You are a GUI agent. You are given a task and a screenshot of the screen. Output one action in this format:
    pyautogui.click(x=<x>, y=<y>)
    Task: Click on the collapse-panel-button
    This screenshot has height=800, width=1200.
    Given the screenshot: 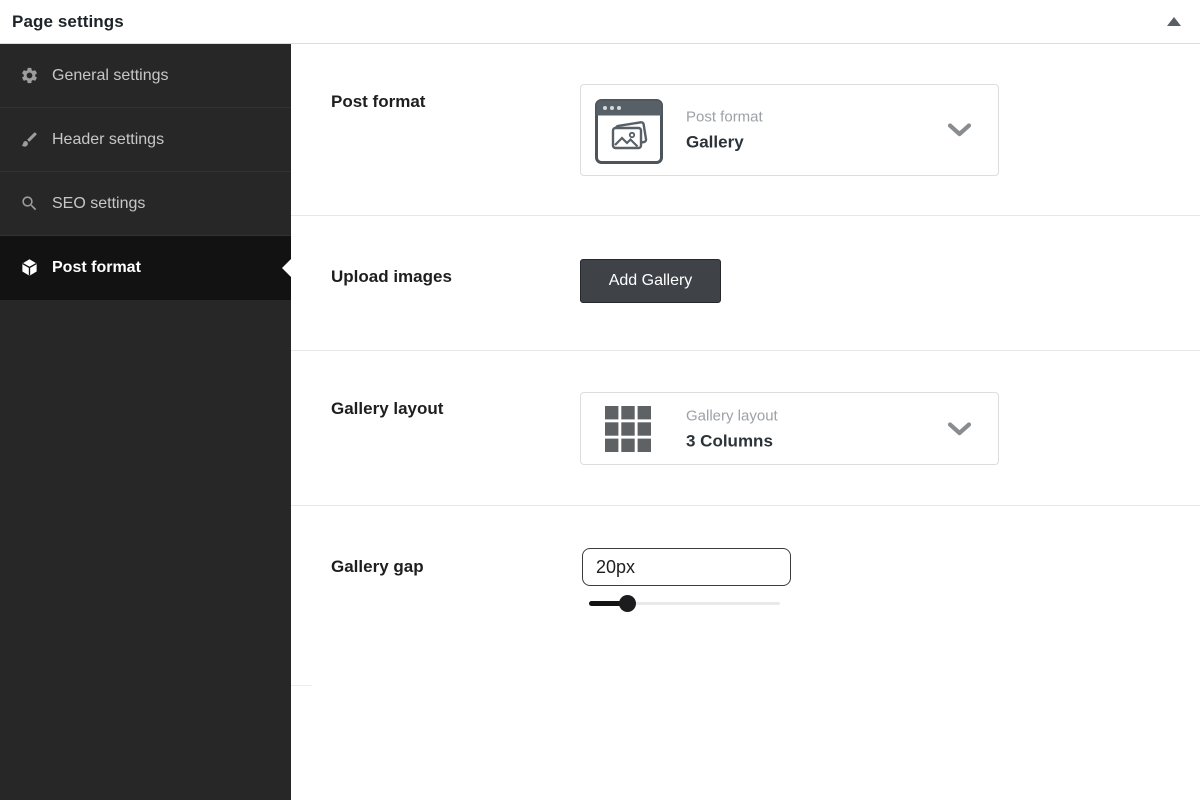 What is the action you would take?
    pyautogui.click(x=1174, y=22)
    